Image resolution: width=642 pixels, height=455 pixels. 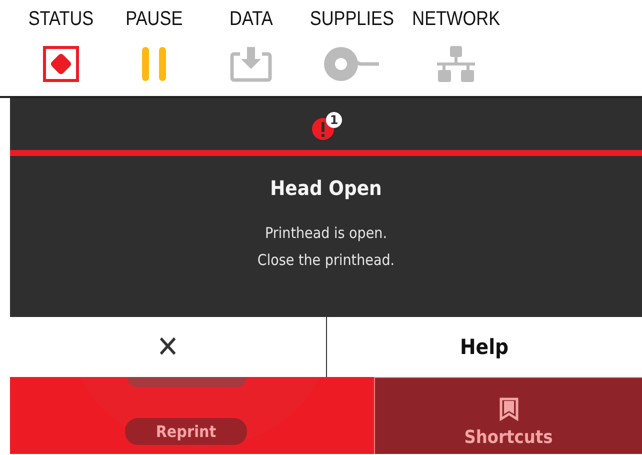 I want to click on notification-count-badge: 1, so click(x=334, y=120).